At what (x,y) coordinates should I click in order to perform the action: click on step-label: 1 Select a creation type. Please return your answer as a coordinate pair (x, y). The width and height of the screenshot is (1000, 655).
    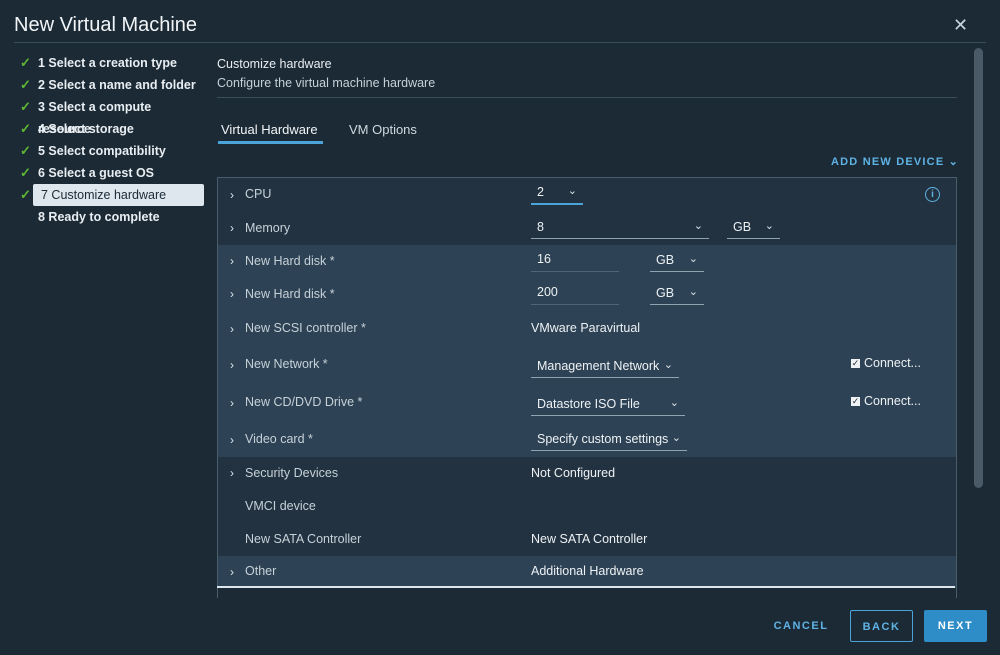
    Looking at the image, I should click on (107, 63).